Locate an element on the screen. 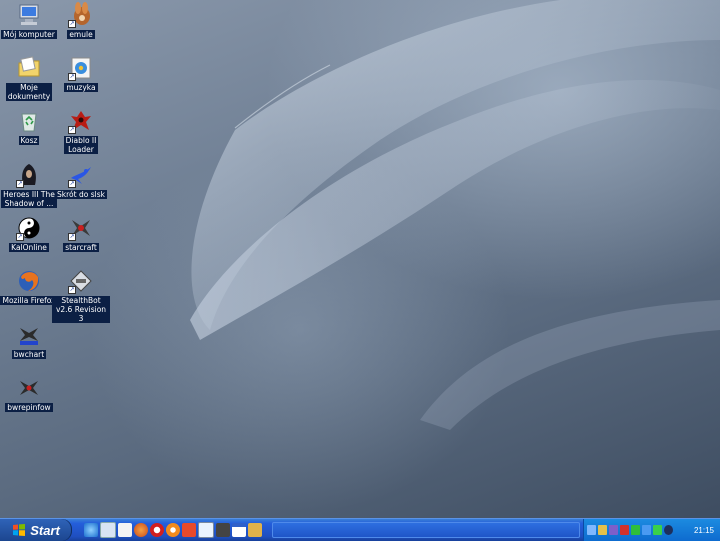 Image resolution: width=720 pixels, height=541 pixels. desktop-icon-soulseek: ↗ Skrót do slsk is located at coordinates (81, 180).